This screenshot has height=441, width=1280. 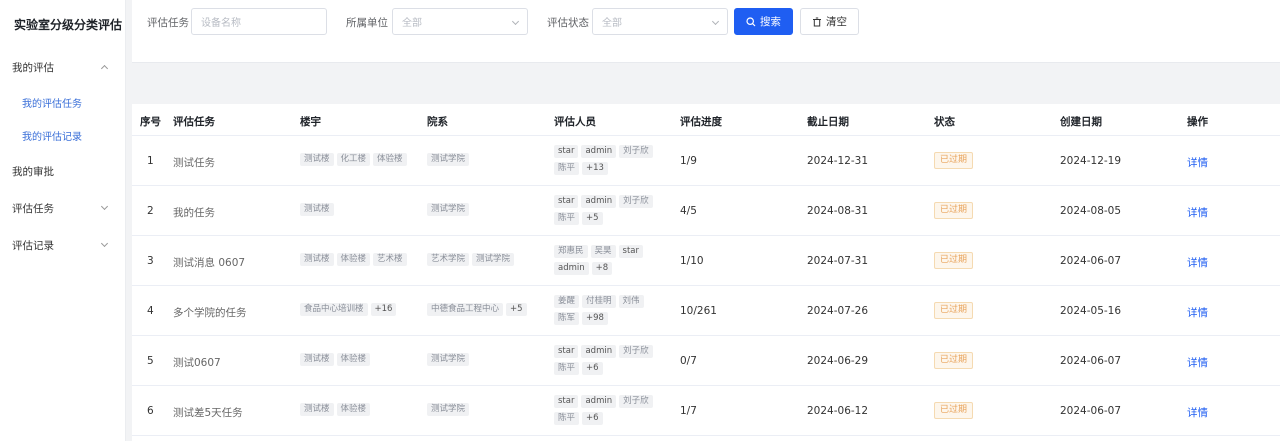 What do you see at coordinates (465, 309) in the screenshot?
I see `department-tag: 中德食品工程中心` at bounding box center [465, 309].